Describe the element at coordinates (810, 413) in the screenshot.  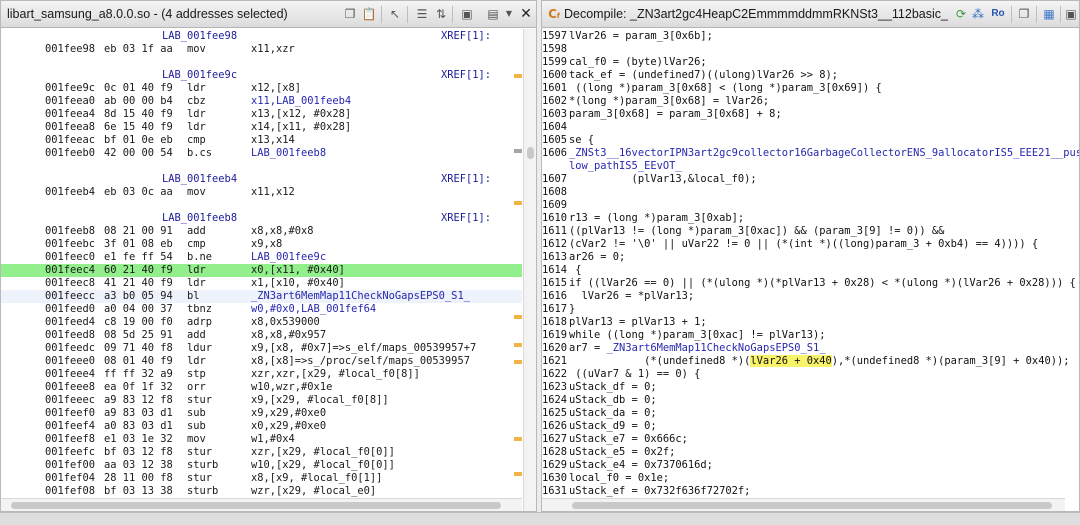
I see `code-line: 1625 uStack_da = 0;` at that location.